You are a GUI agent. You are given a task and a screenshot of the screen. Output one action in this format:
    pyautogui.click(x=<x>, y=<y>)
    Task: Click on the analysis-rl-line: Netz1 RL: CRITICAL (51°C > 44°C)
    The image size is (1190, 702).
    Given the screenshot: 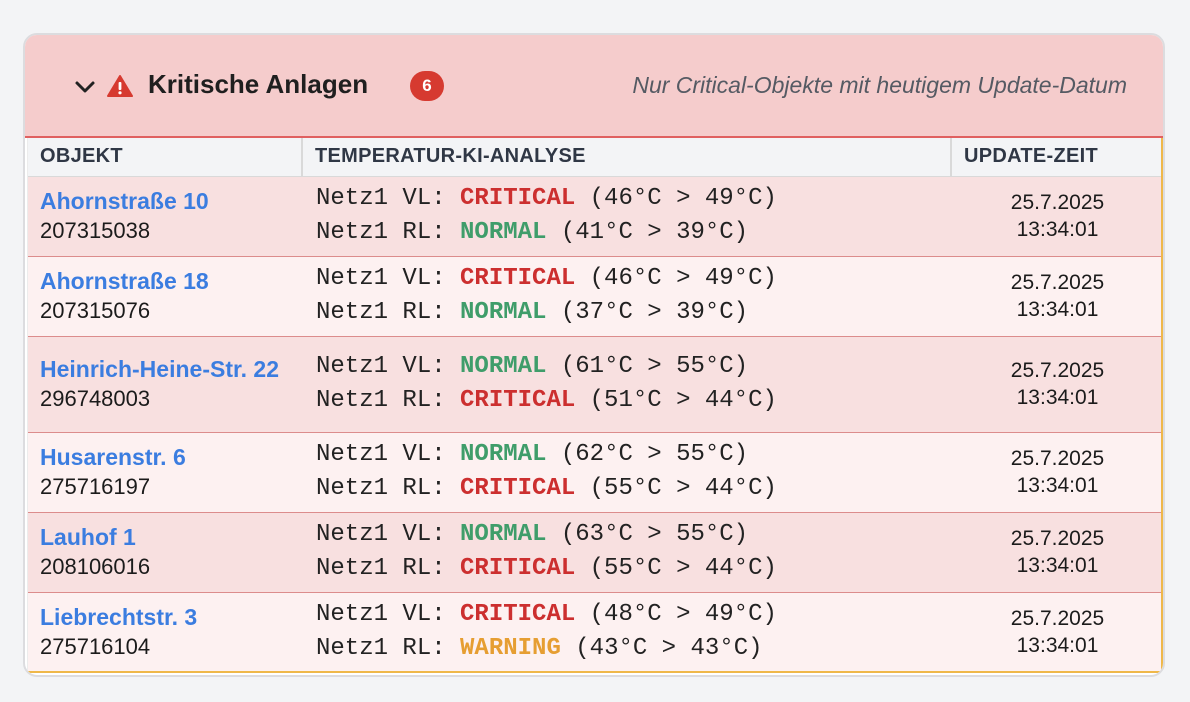 What is the action you would take?
    pyautogui.click(x=633, y=401)
    